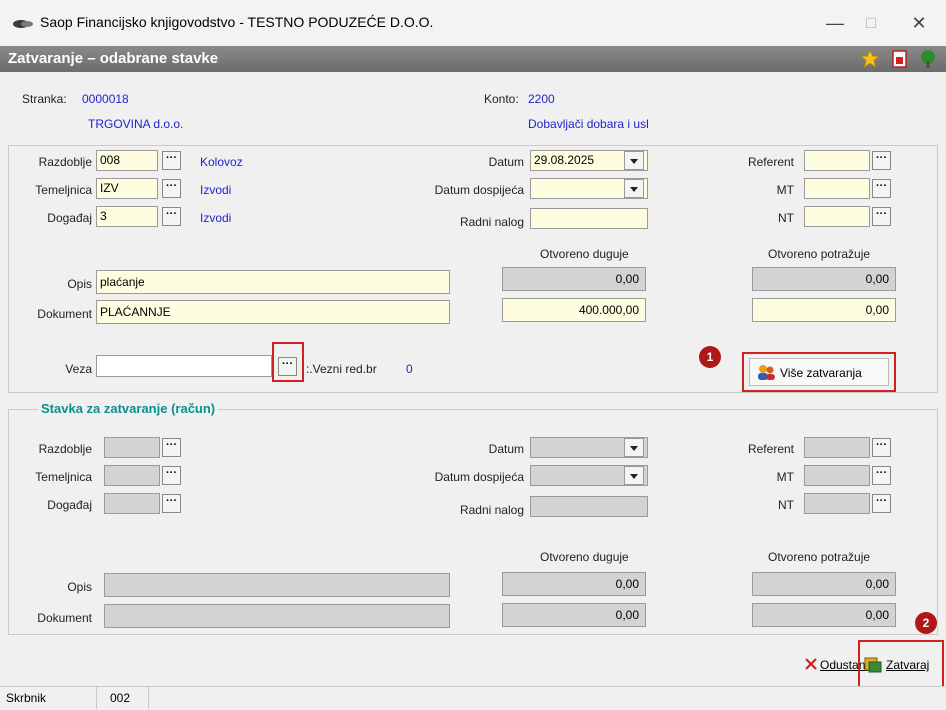 The width and height of the screenshot is (946, 710). Describe the element at coordinates (785, 190) in the screenshot. I see `mt-label: MT` at that location.